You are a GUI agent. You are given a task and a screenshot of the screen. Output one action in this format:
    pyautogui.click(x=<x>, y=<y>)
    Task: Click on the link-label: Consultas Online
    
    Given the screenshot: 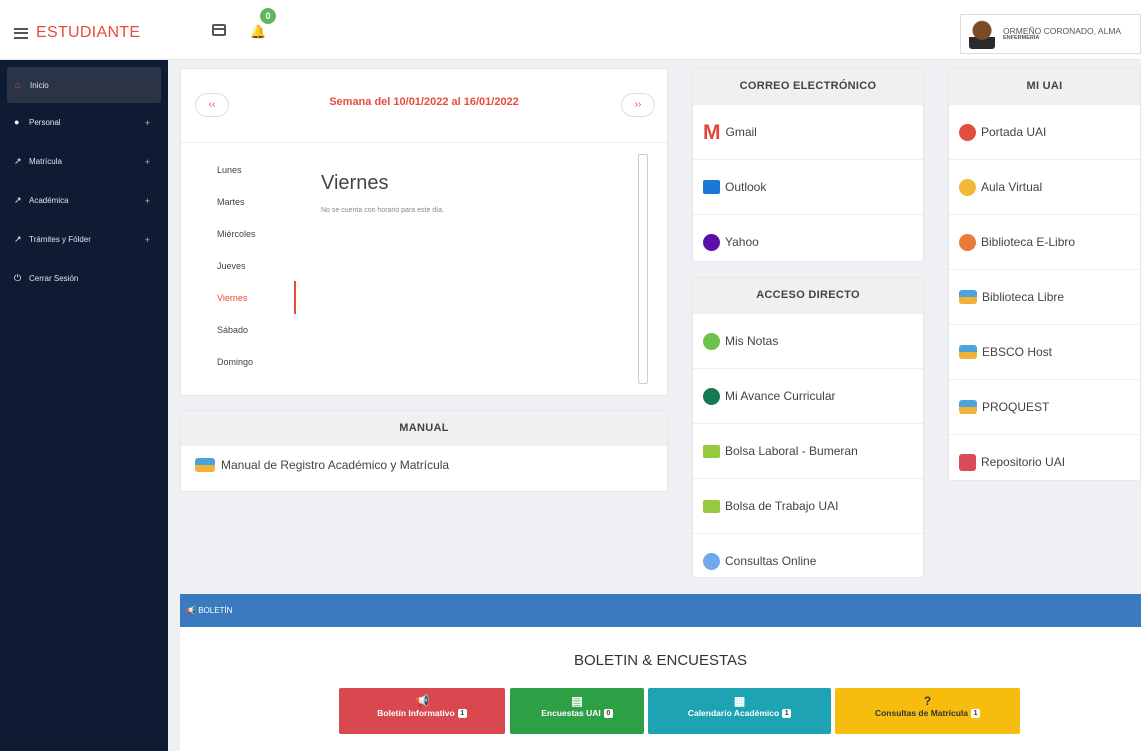 What is the action you would take?
    pyautogui.click(x=771, y=561)
    